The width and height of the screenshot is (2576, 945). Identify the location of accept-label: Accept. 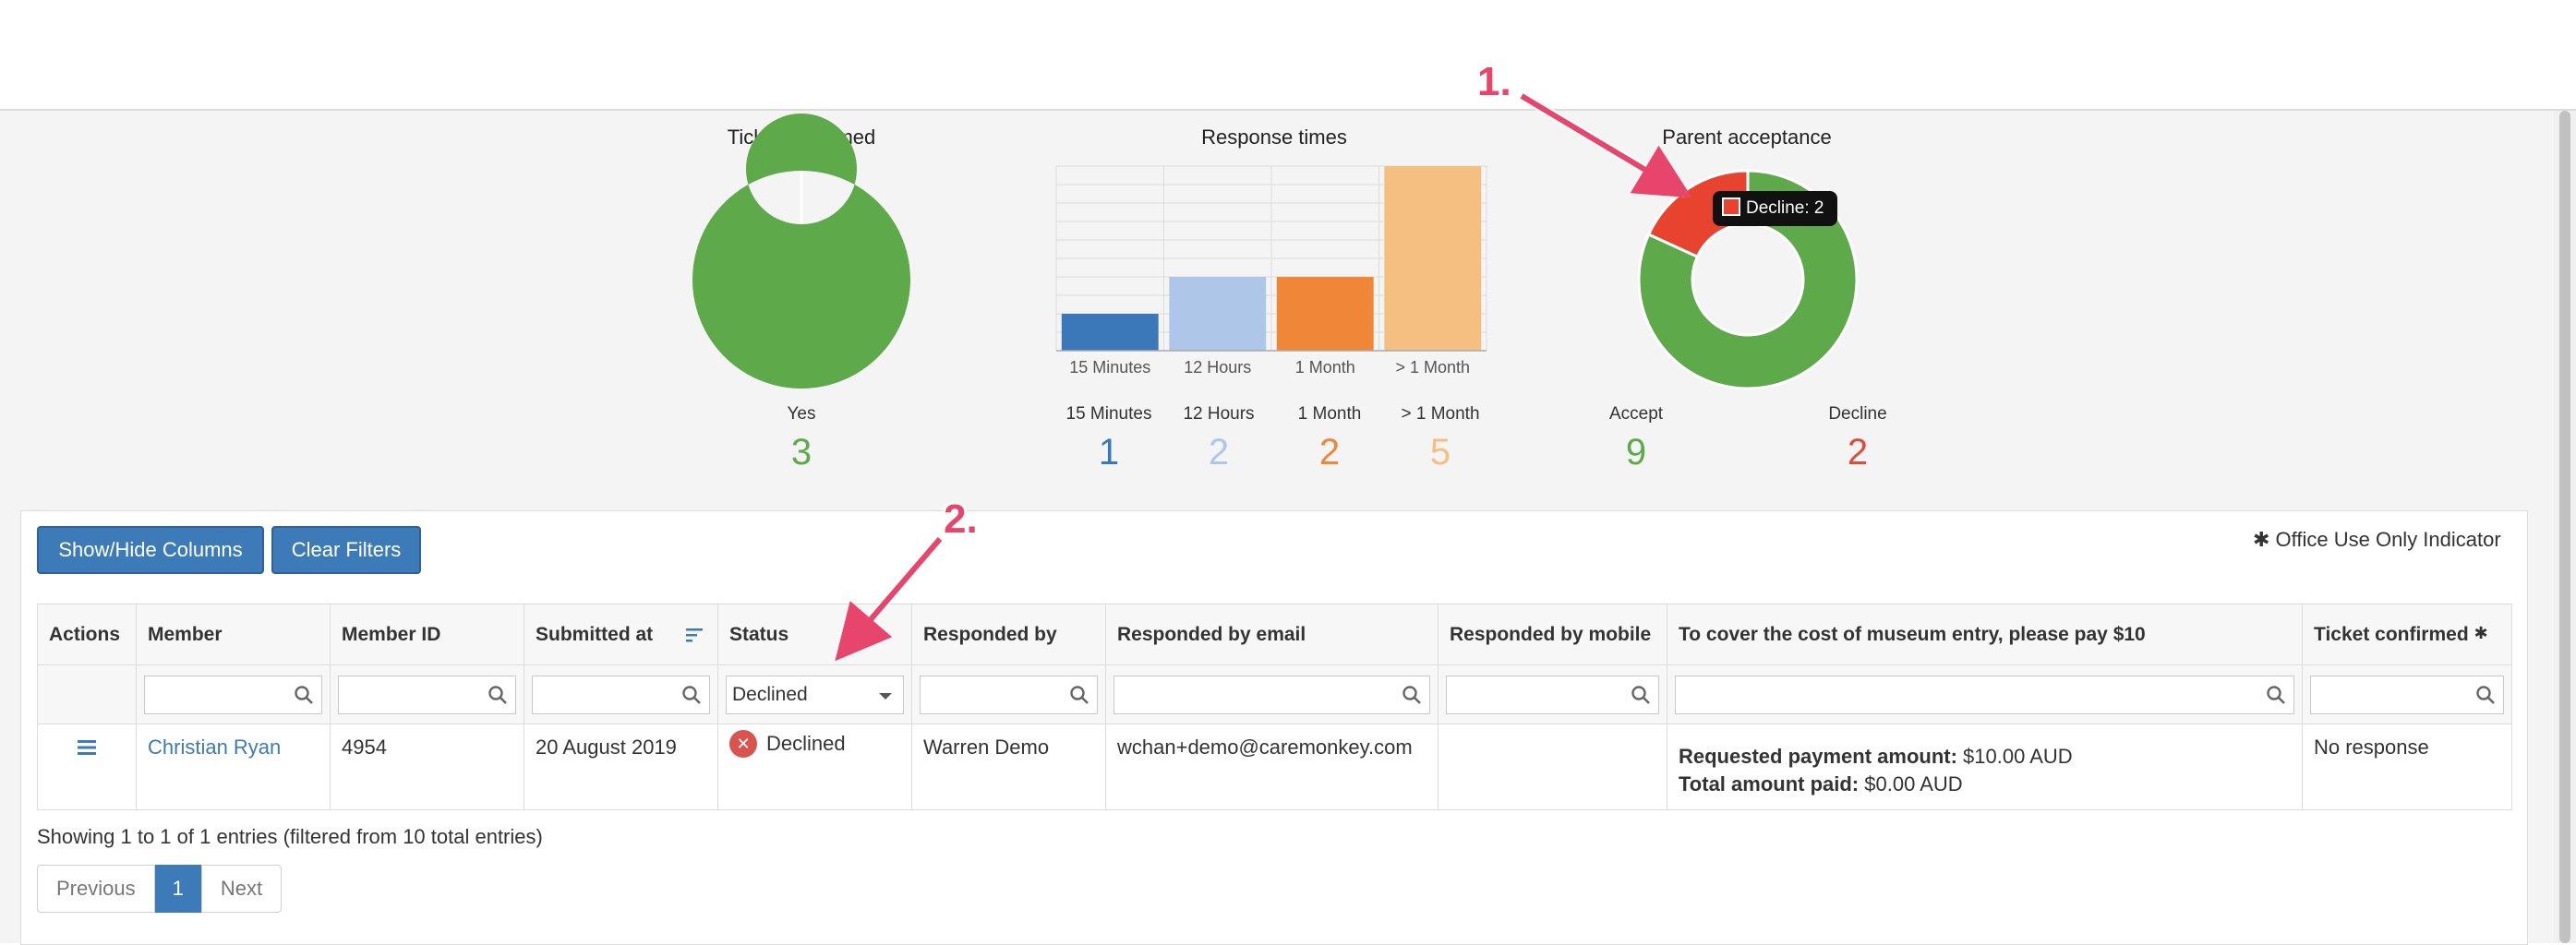
(1636, 414).